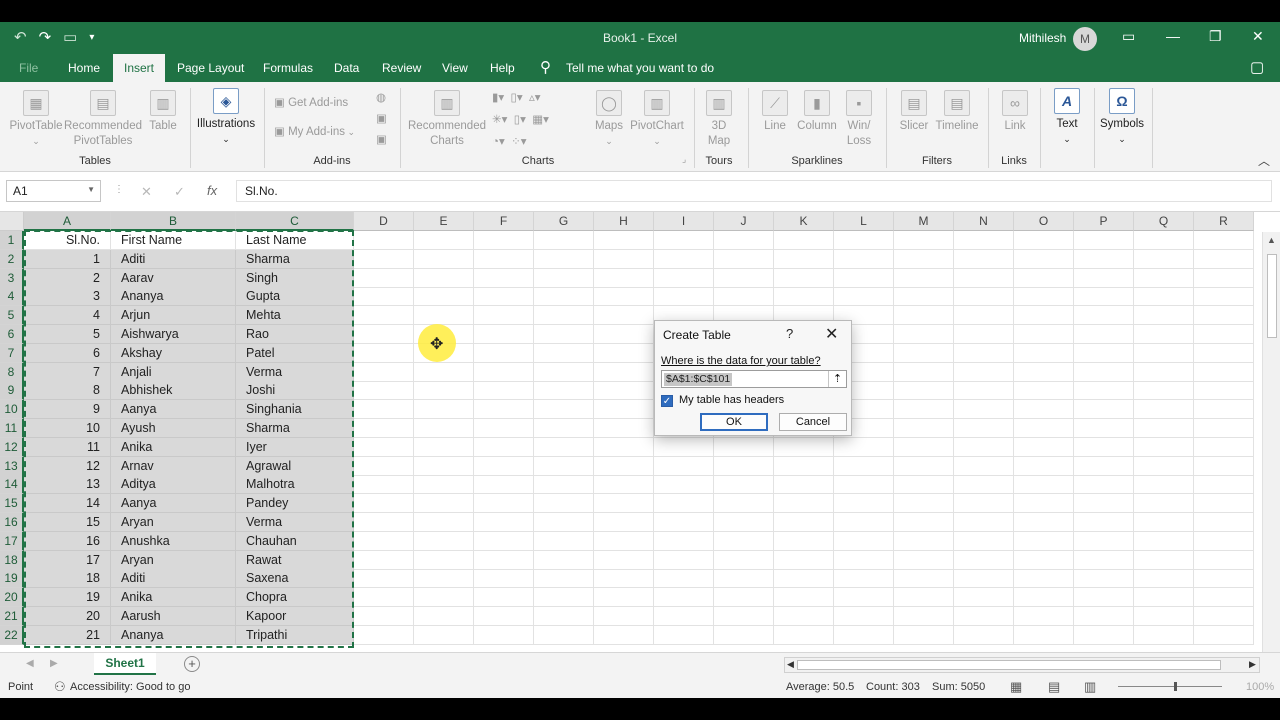 The image size is (1280, 720). Describe the element at coordinates (36, 119) in the screenshot. I see `pivottable-button: ▦ PivotTable ⌄` at that location.